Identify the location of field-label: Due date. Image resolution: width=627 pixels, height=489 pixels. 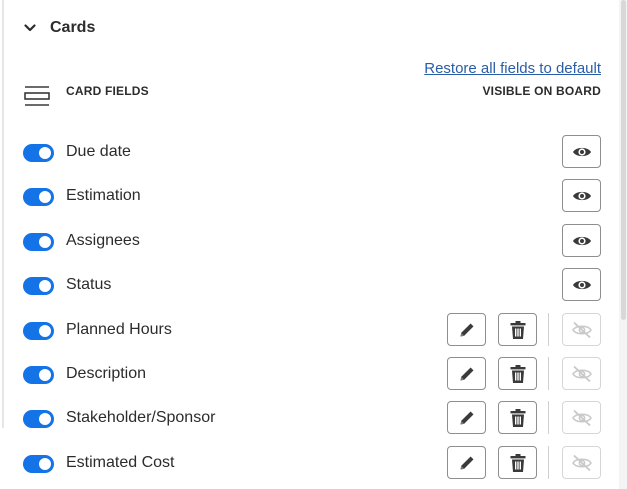
(98, 151).